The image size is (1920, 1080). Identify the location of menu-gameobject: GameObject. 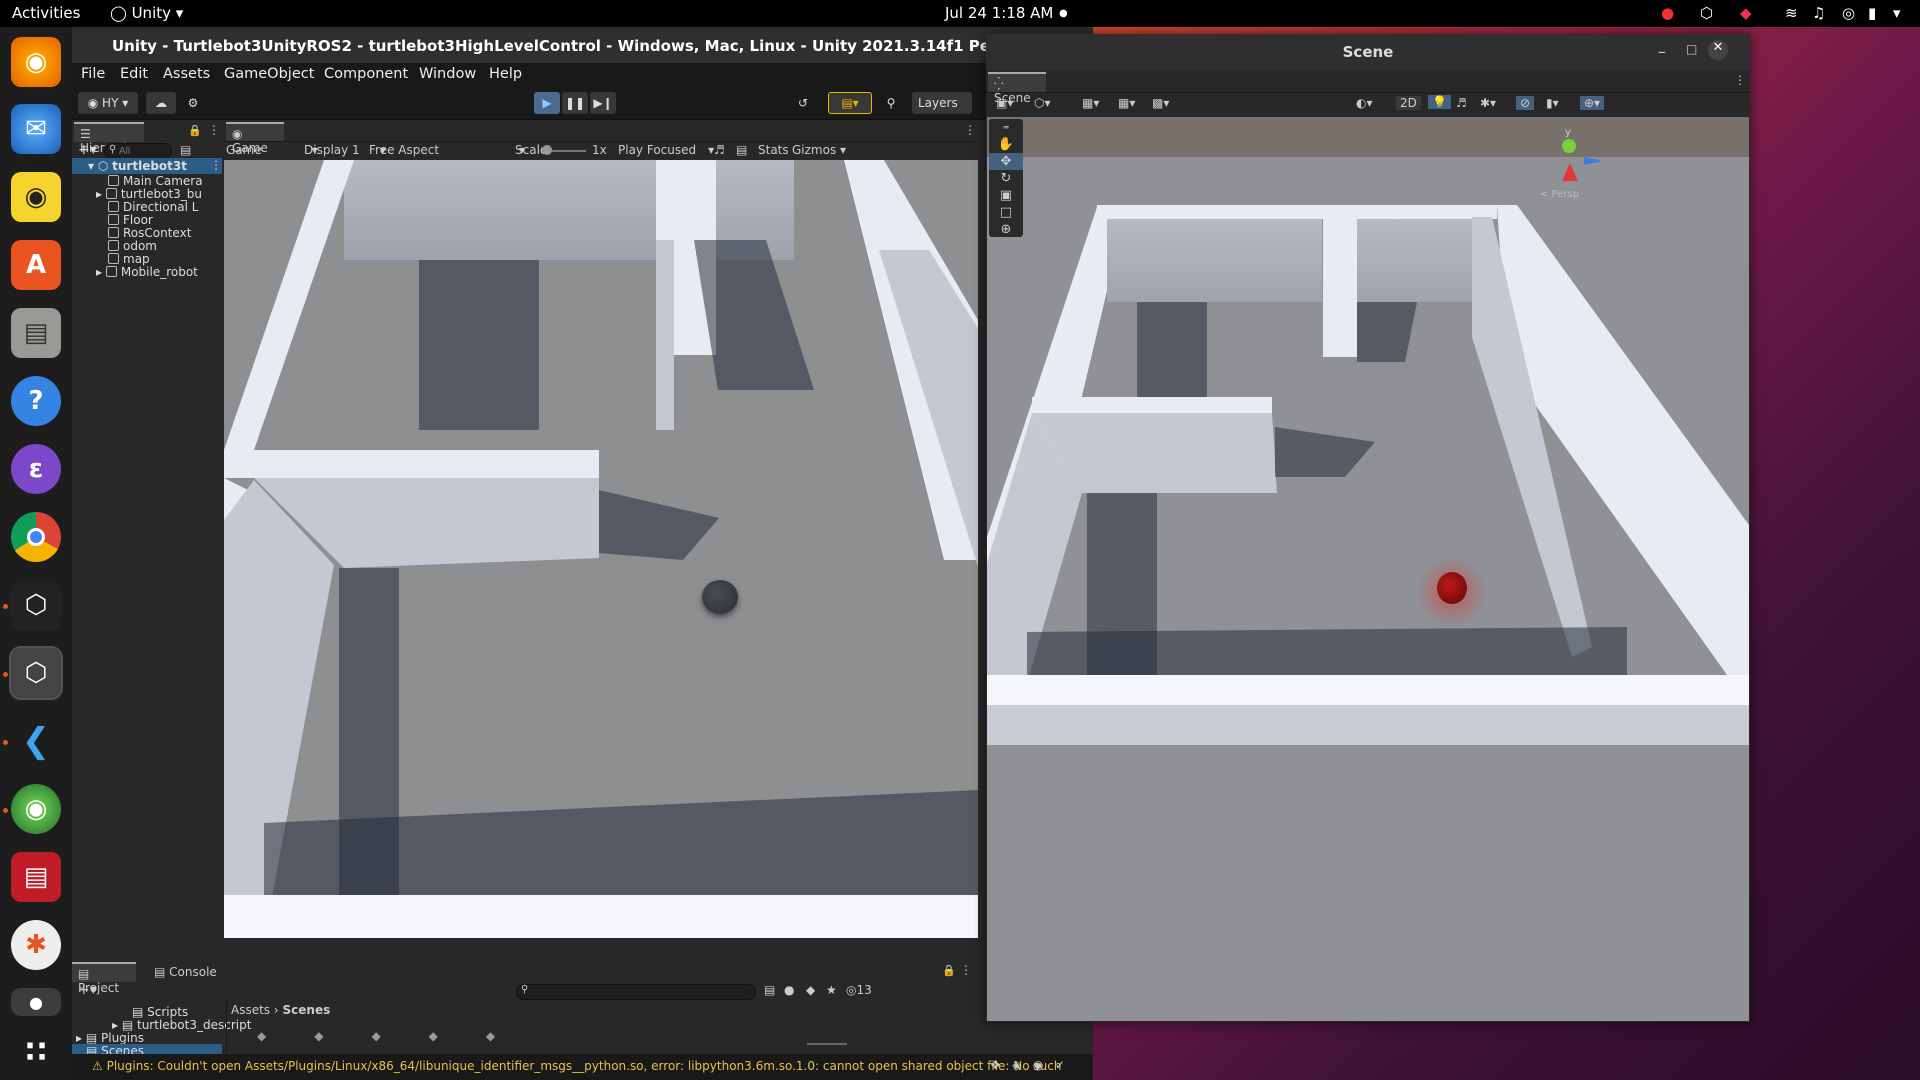
(269, 74).